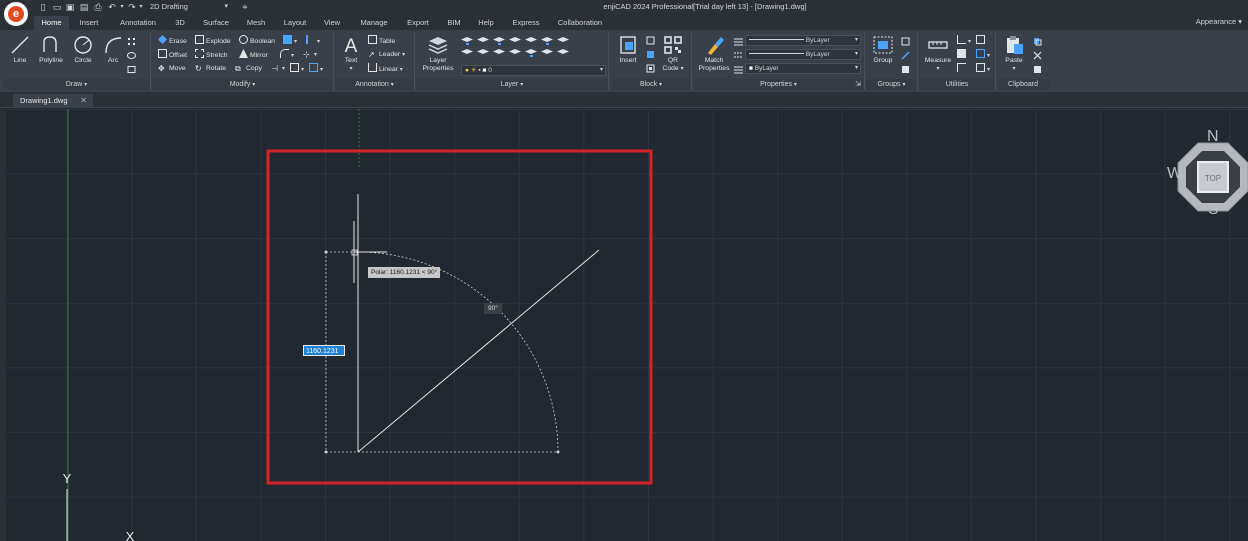 The image size is (1248, 541). What do you see at coordinates (180, 23) in the screenshot?
I see `tab-3d: 3D` at bounding box center [180, 23].